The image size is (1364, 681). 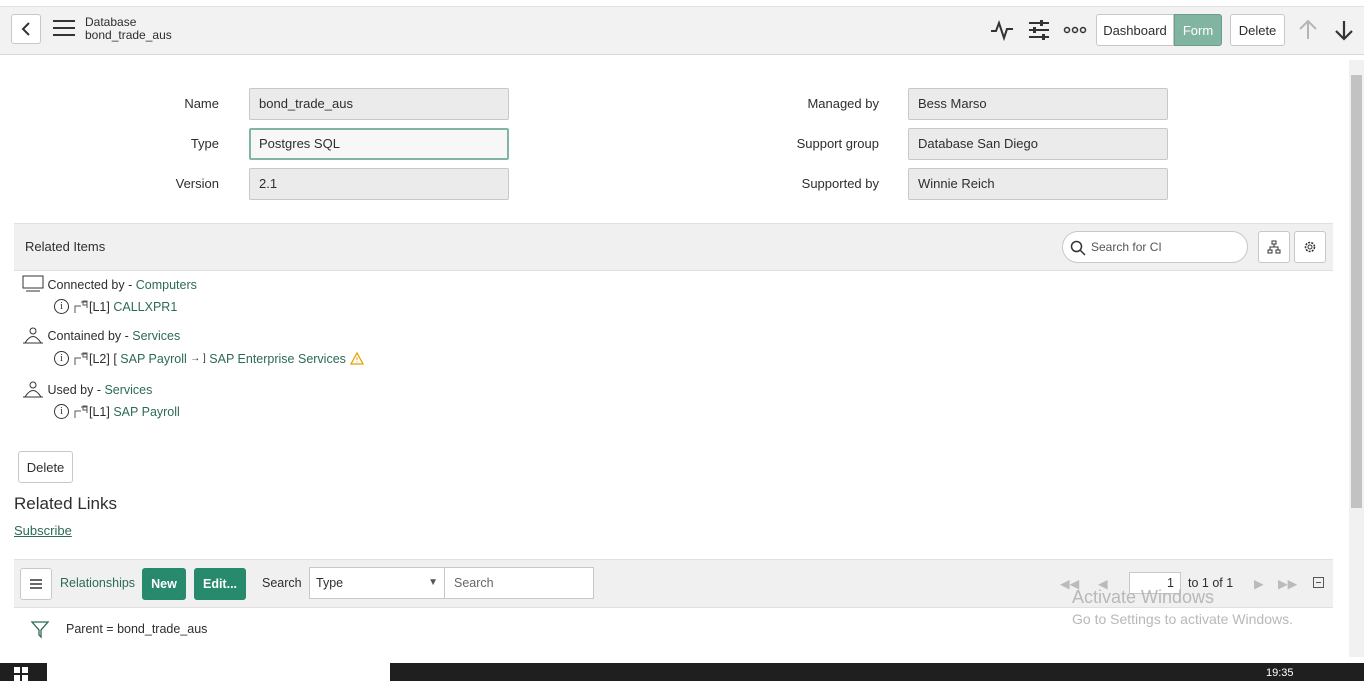 What do you see at coordinates (1182, 619) in the screenshot?
I see `activate-windows-subtitle: Go to Settings to activate Windows.` at bounding box center [1182, 619].